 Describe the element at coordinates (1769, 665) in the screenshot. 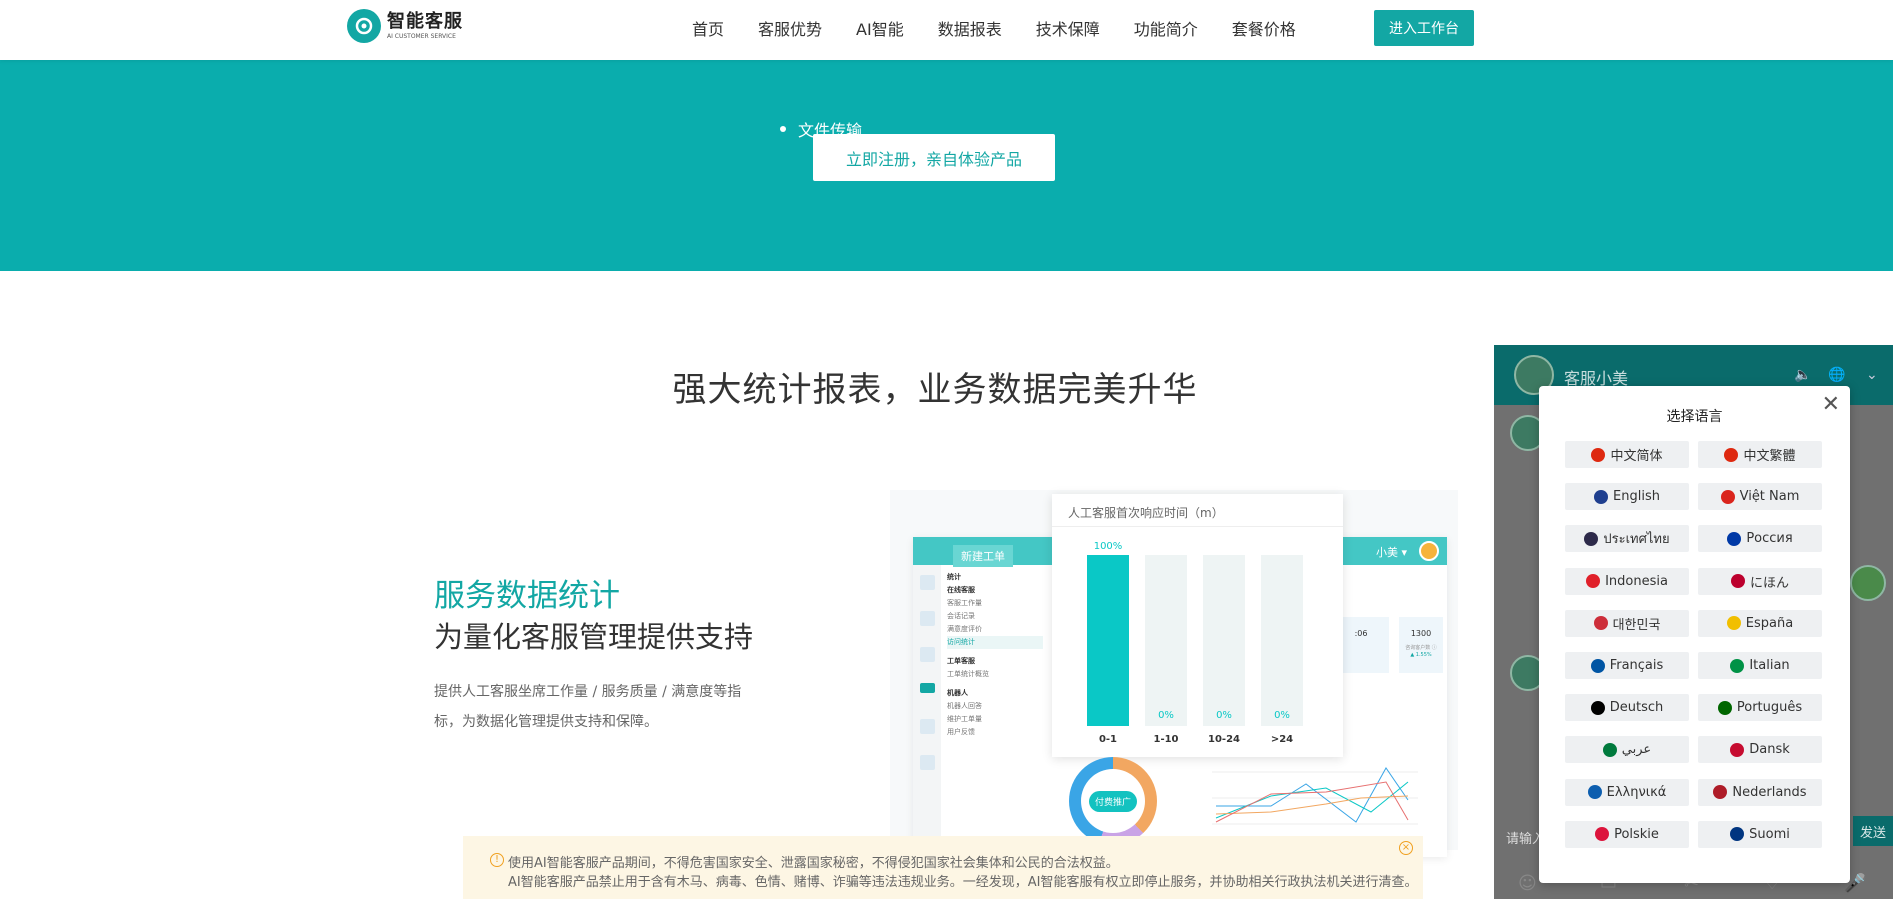

I see `language-label: Italian` at that location.